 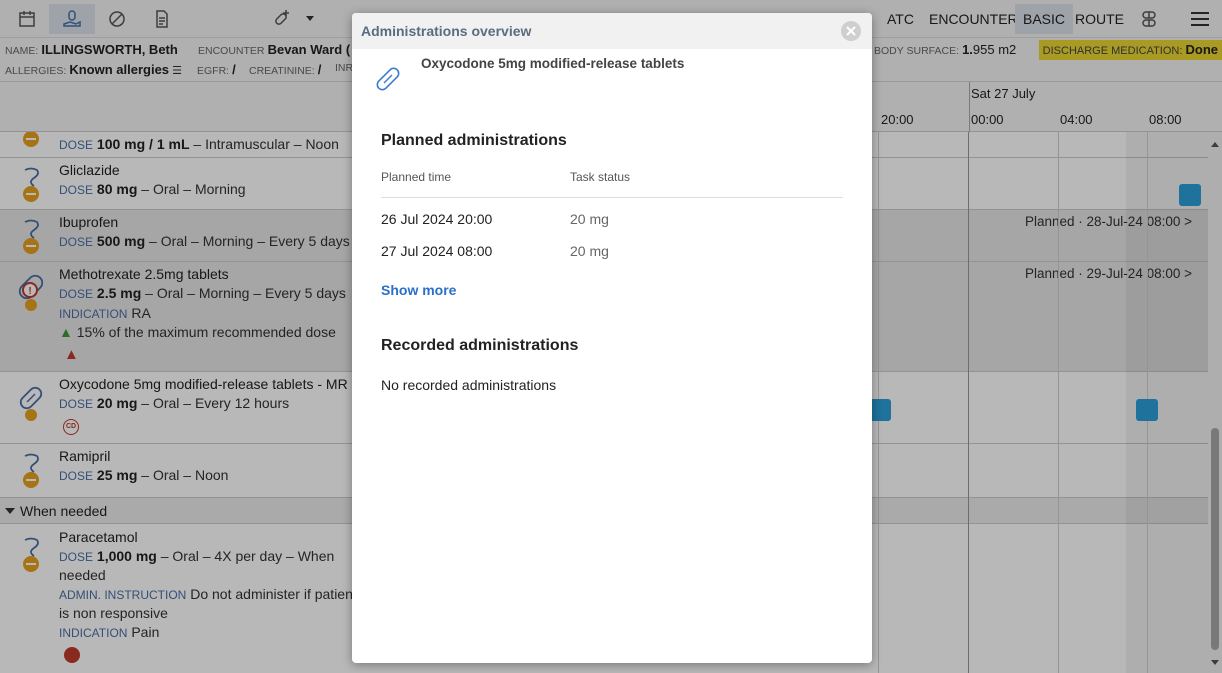 I want to click on dialog-title: Administrations overview, so click(x=446, y=31).